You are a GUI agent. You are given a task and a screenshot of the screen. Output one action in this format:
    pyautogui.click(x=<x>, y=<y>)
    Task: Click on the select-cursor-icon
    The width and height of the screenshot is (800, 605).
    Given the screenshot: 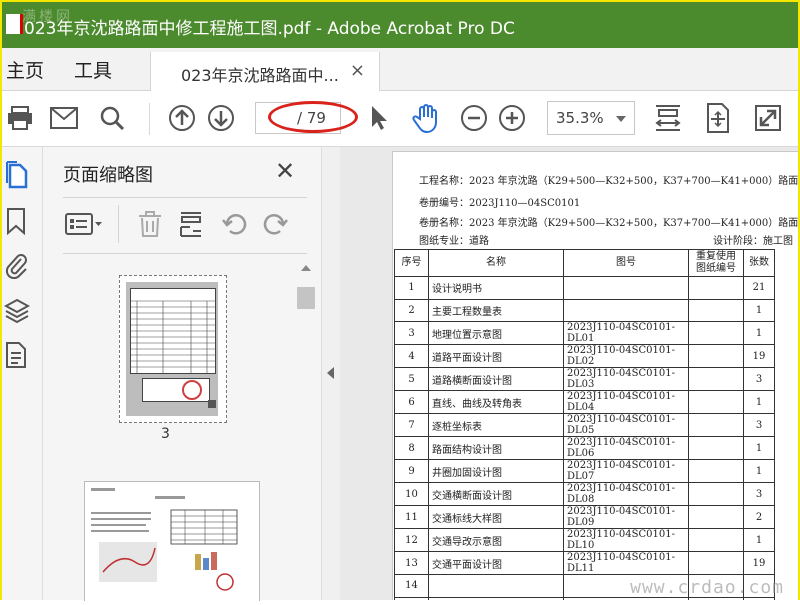 What is the action you would take?
    pyautogui.click(x=379, y=118)
    